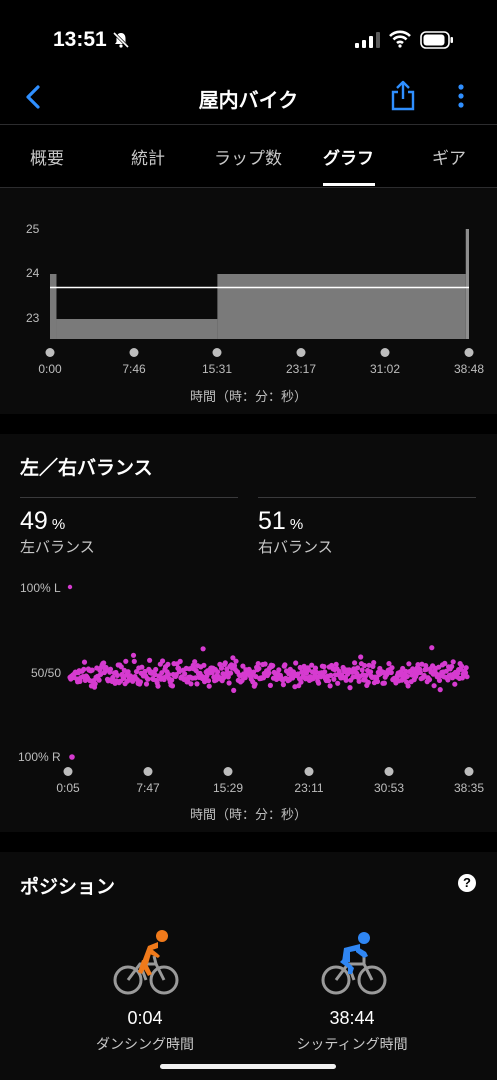 Image resolution: width=497 pixels, height=1080 pixels. What do you see at coordinates (367, 40) in the screenshot?
I see `cellular-signal-icon` at bounding box center [367, 40].